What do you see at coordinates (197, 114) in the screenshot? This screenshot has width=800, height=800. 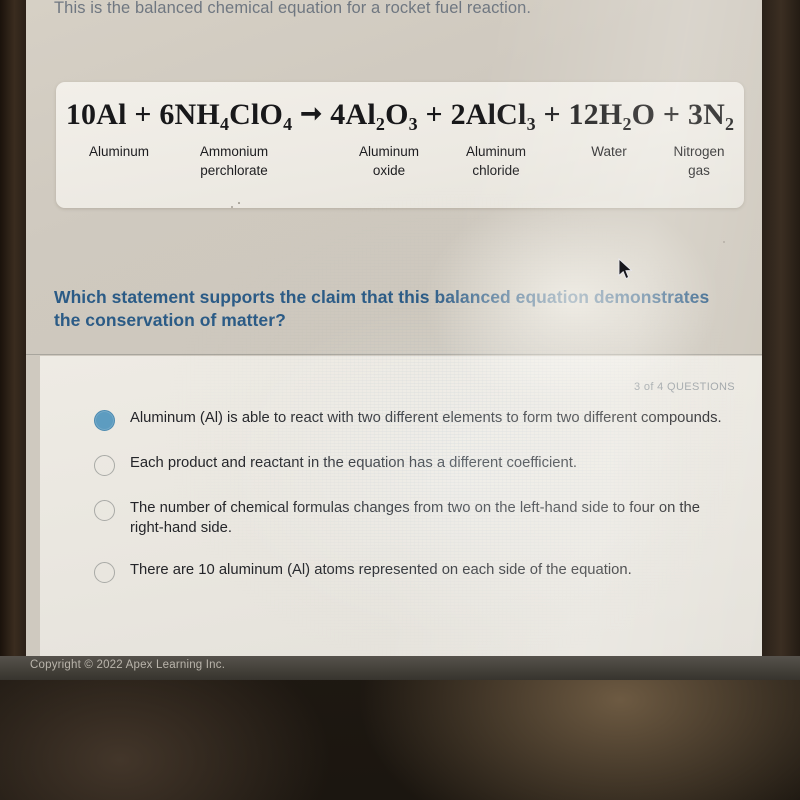 I see `formula-symbol: NH` at bounding box center [197, 114].